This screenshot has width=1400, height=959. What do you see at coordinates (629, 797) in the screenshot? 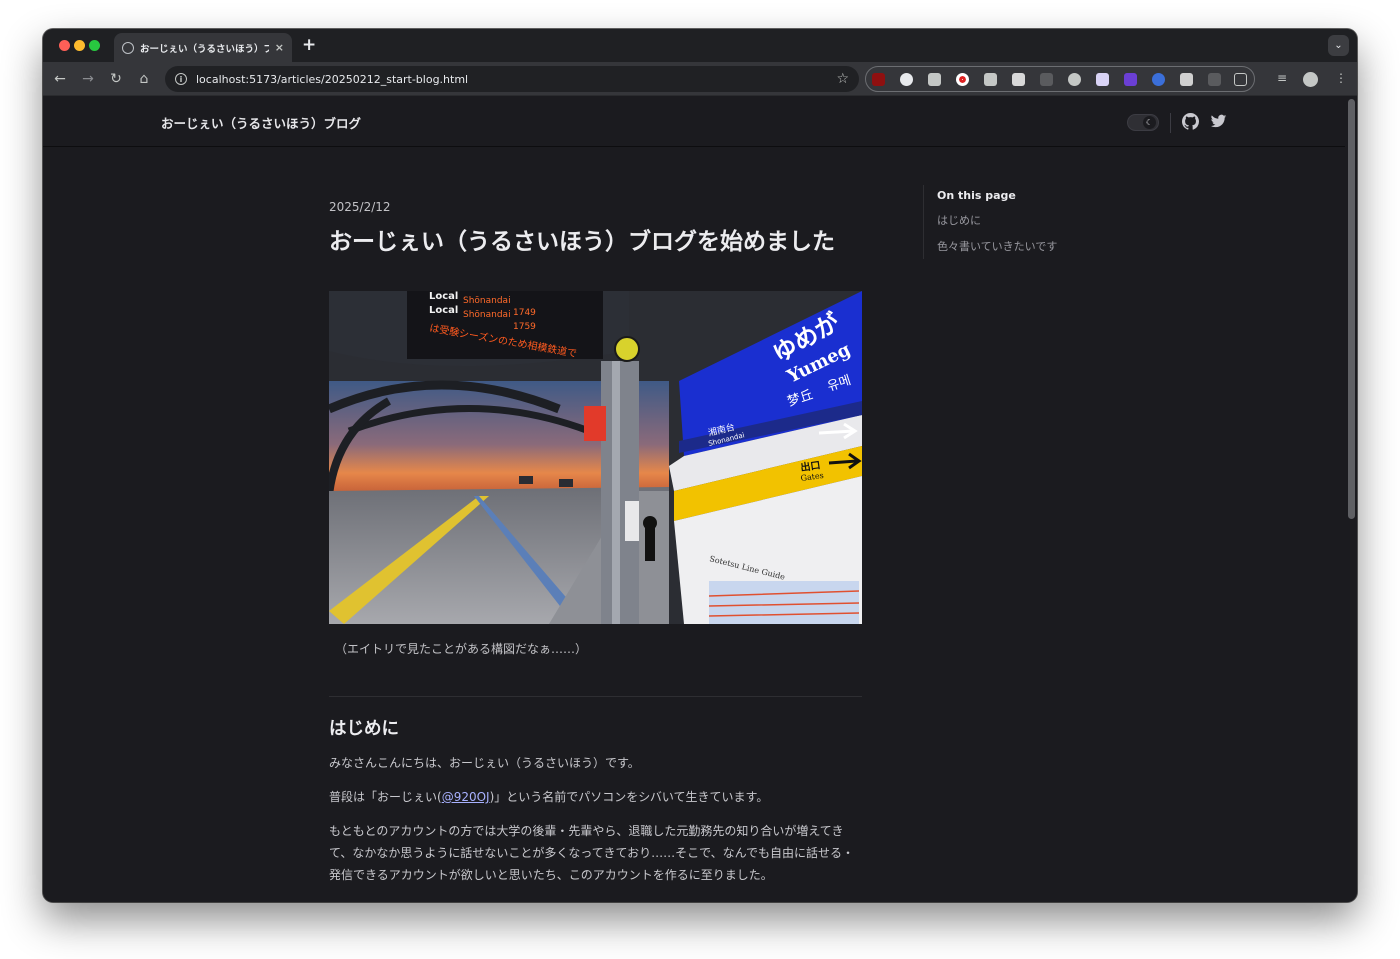
I see `paragraph-text: )」という名前でパソコンをシバいて生きています。` at bounding box center [629, 797].